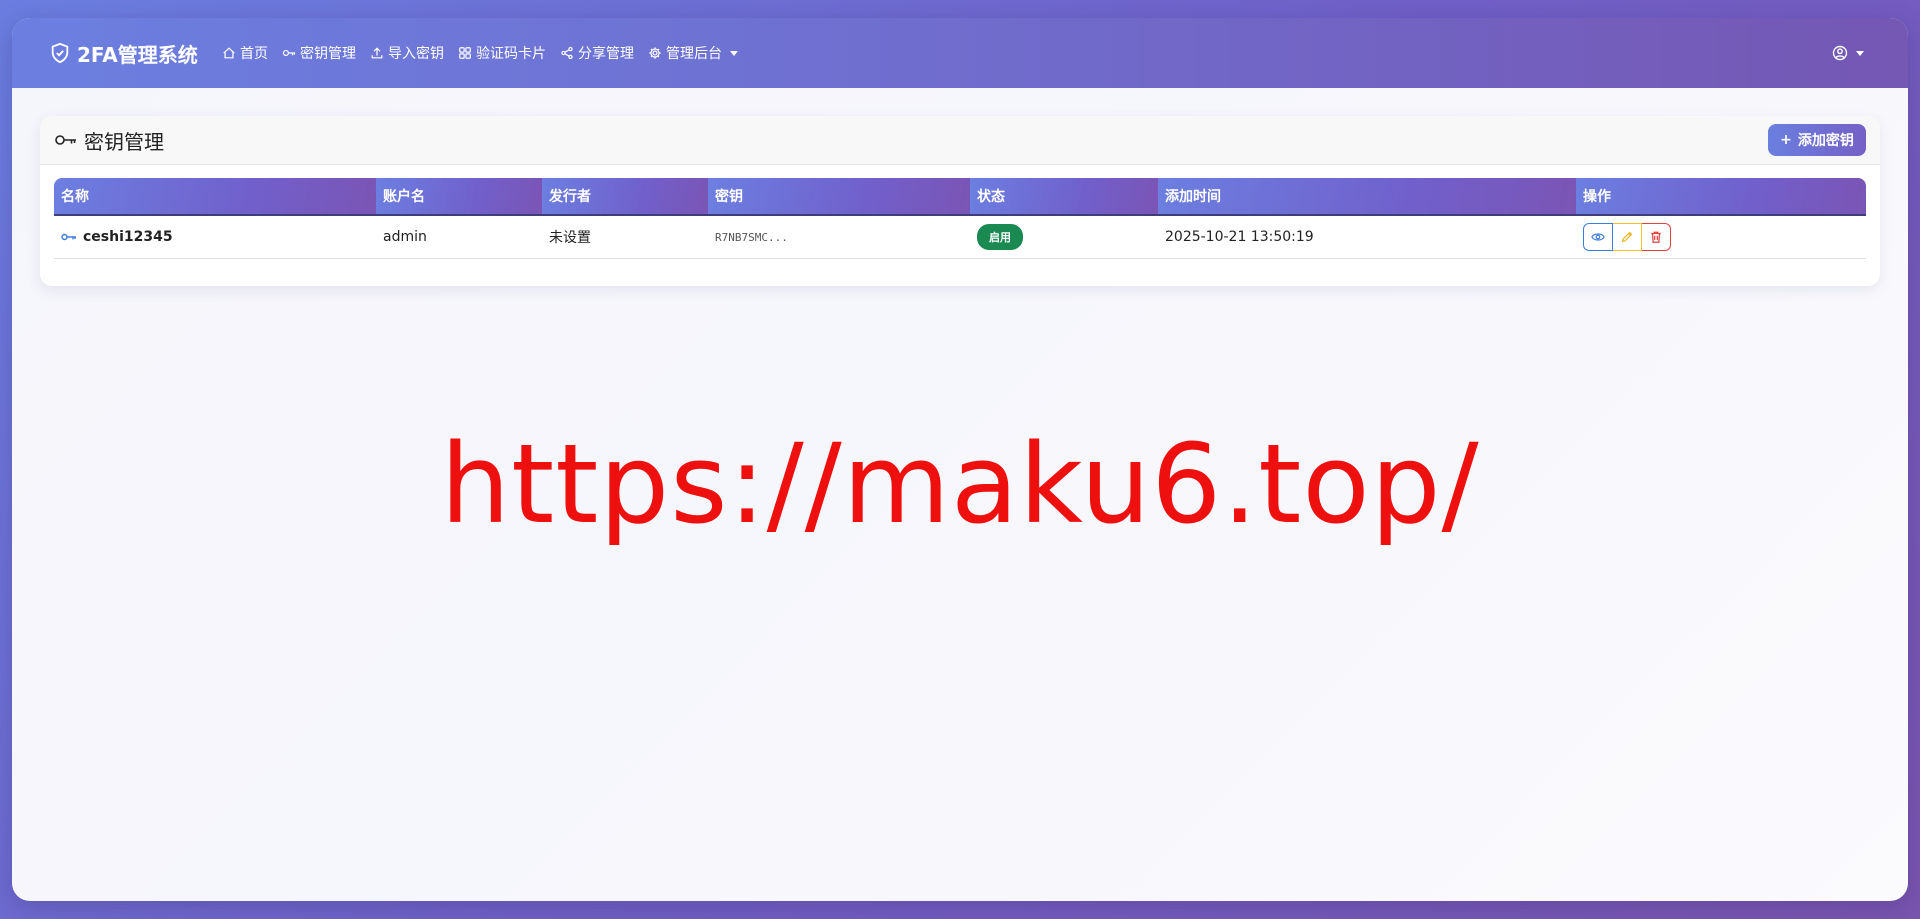 This screenshot has height=919, width=1920. Describe the element at coordinates (60, 53) in the screenshot. I see `shield-check-icon` at that location.